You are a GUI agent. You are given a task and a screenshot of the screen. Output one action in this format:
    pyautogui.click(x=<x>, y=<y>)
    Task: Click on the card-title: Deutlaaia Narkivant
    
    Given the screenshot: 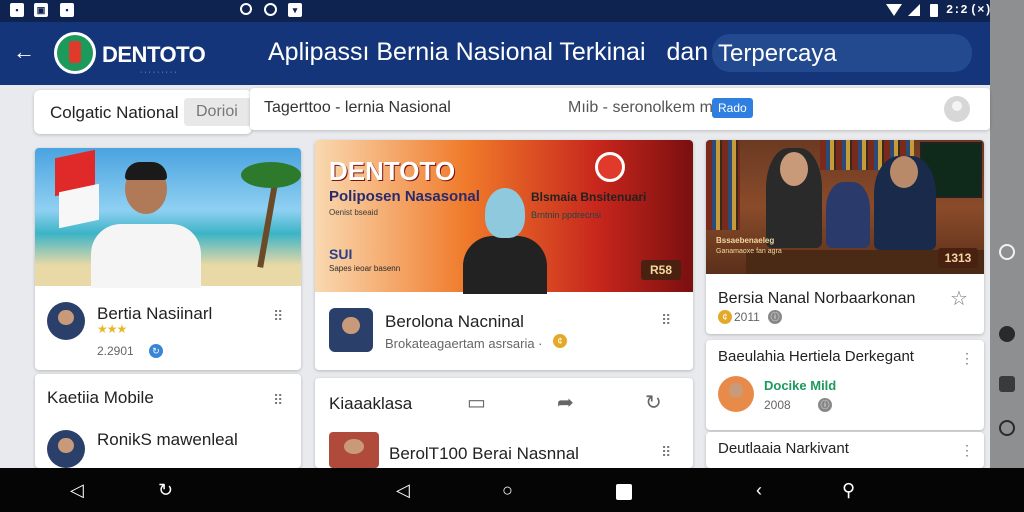 What is the action you would take?
    pyautogui.click(x=783, y=448)
    